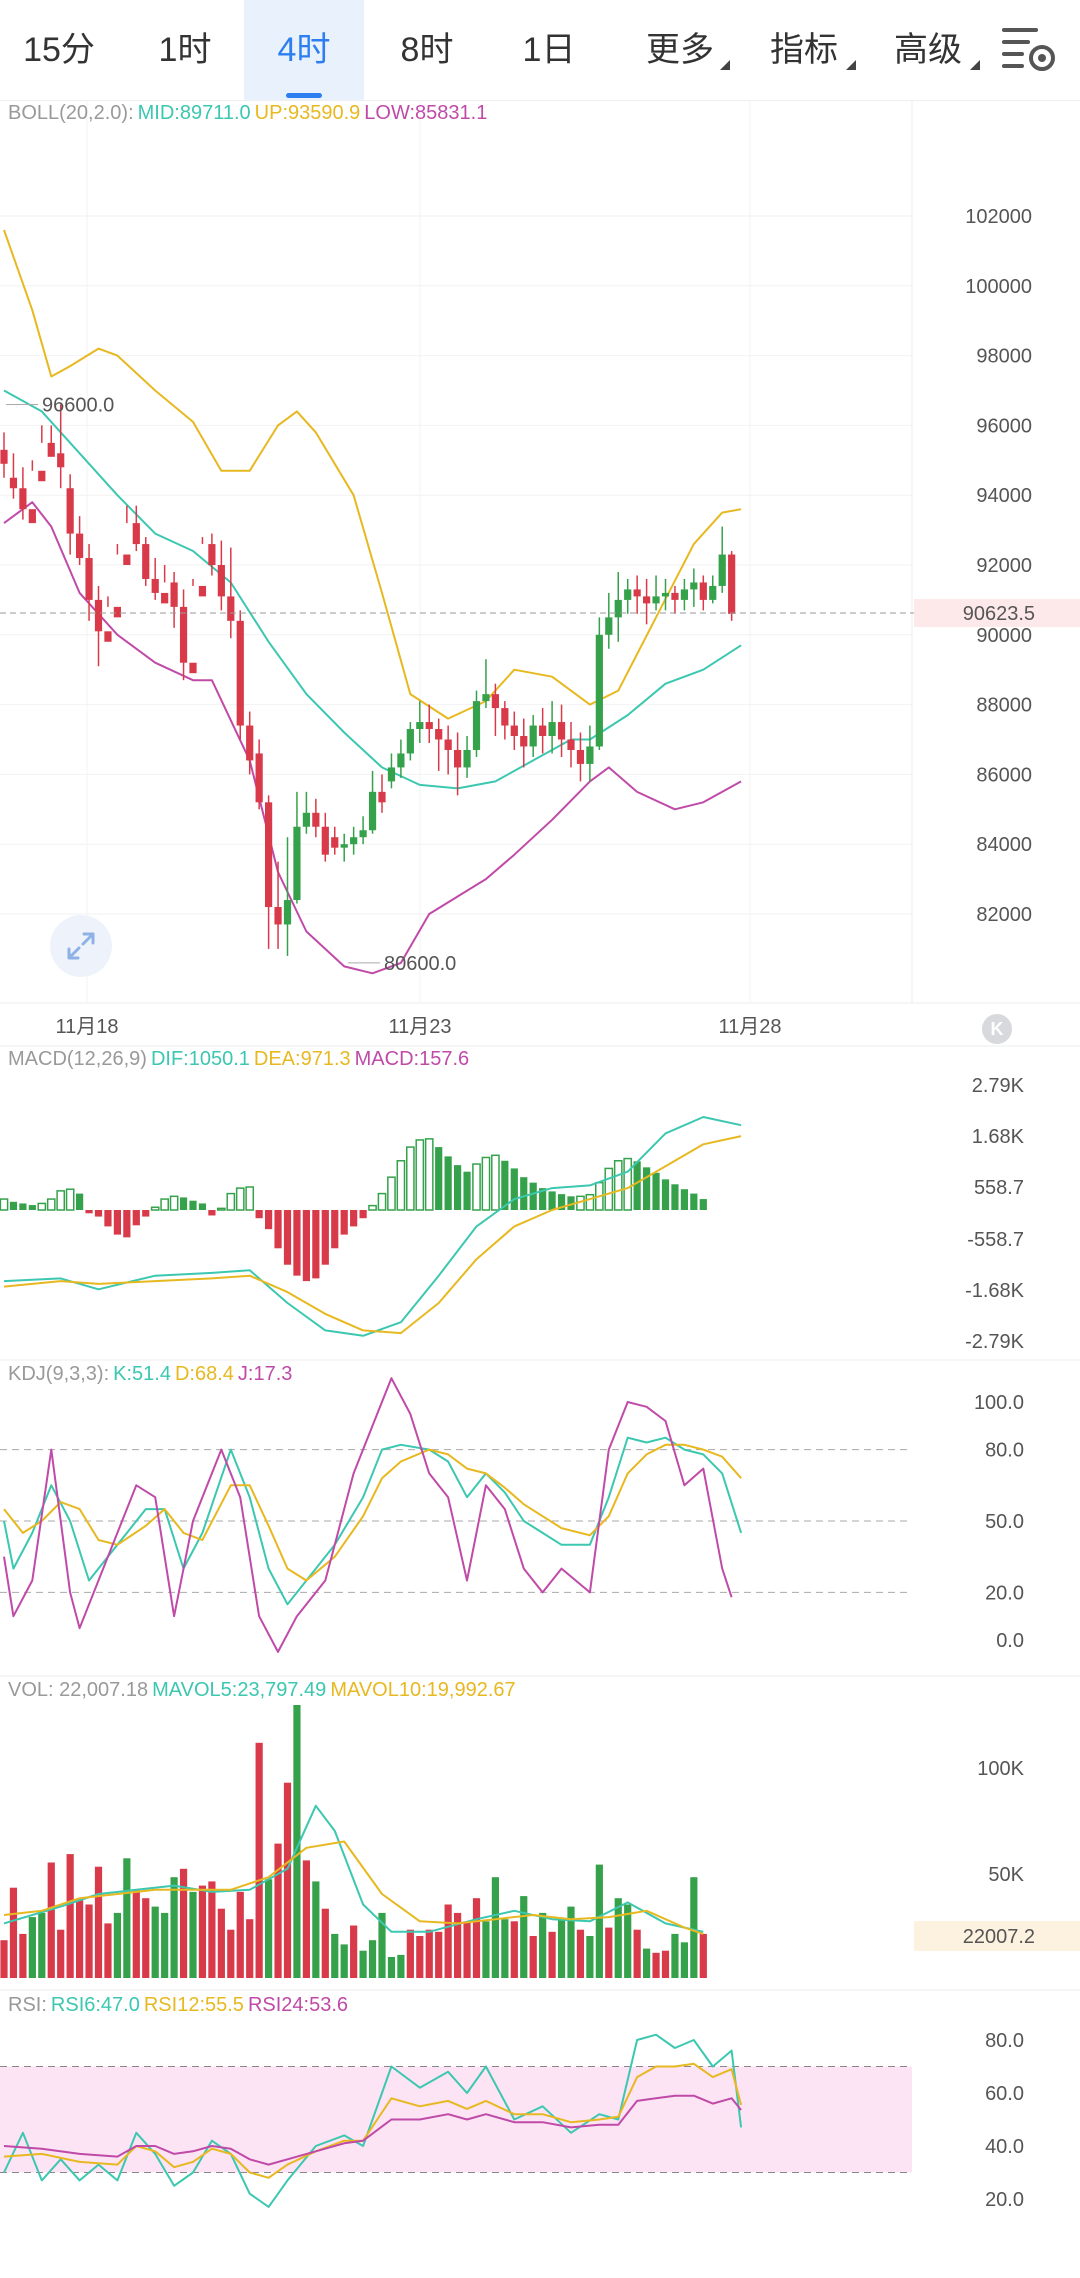 This screenshot has width=1080, height=2278. Describe the element at coordinates (372, 738) in the screenshot. I see `boll-lower-line` at that location.